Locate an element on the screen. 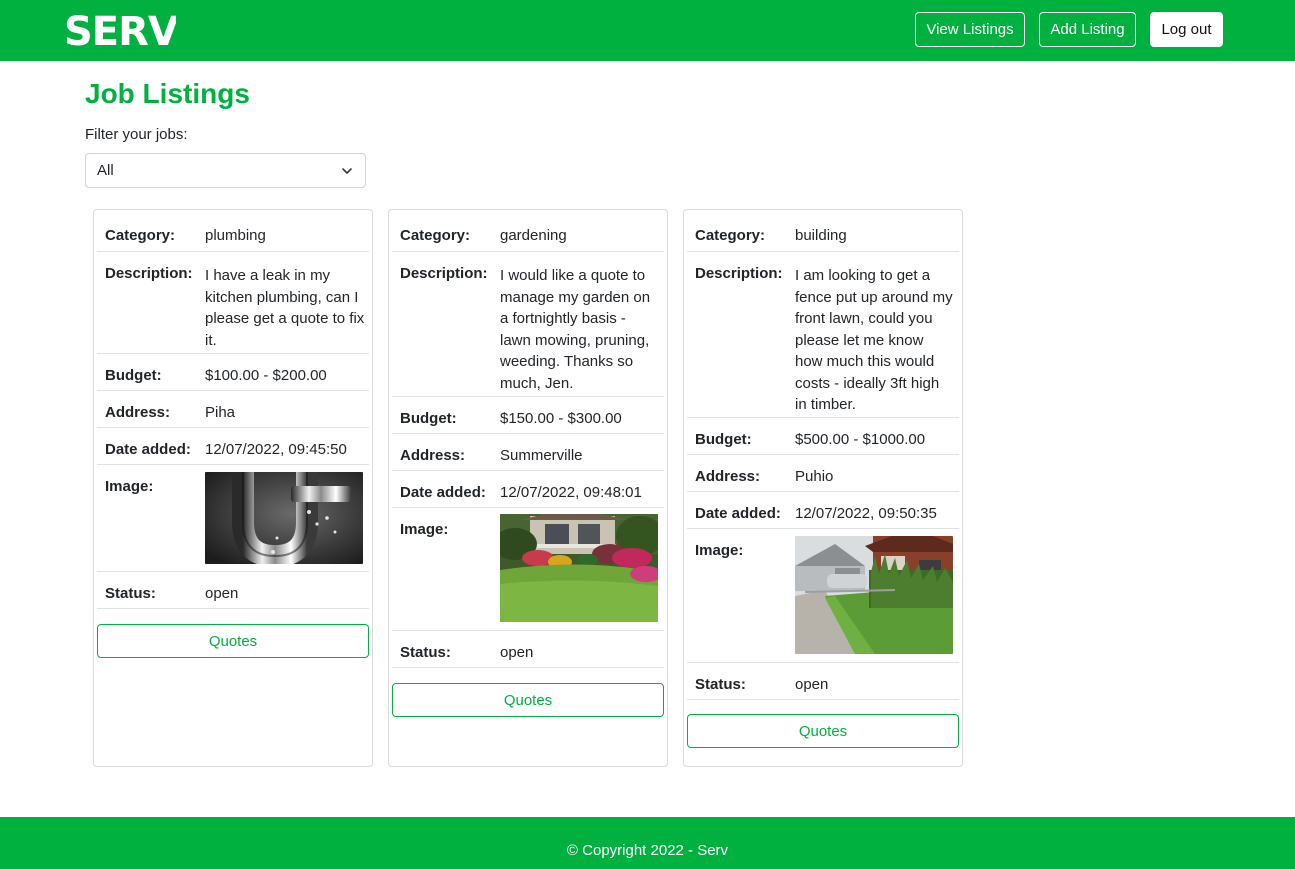 This screenshot has width=1295, height=869. view-listings-button: View Listings is located at coordinates (970, 29).